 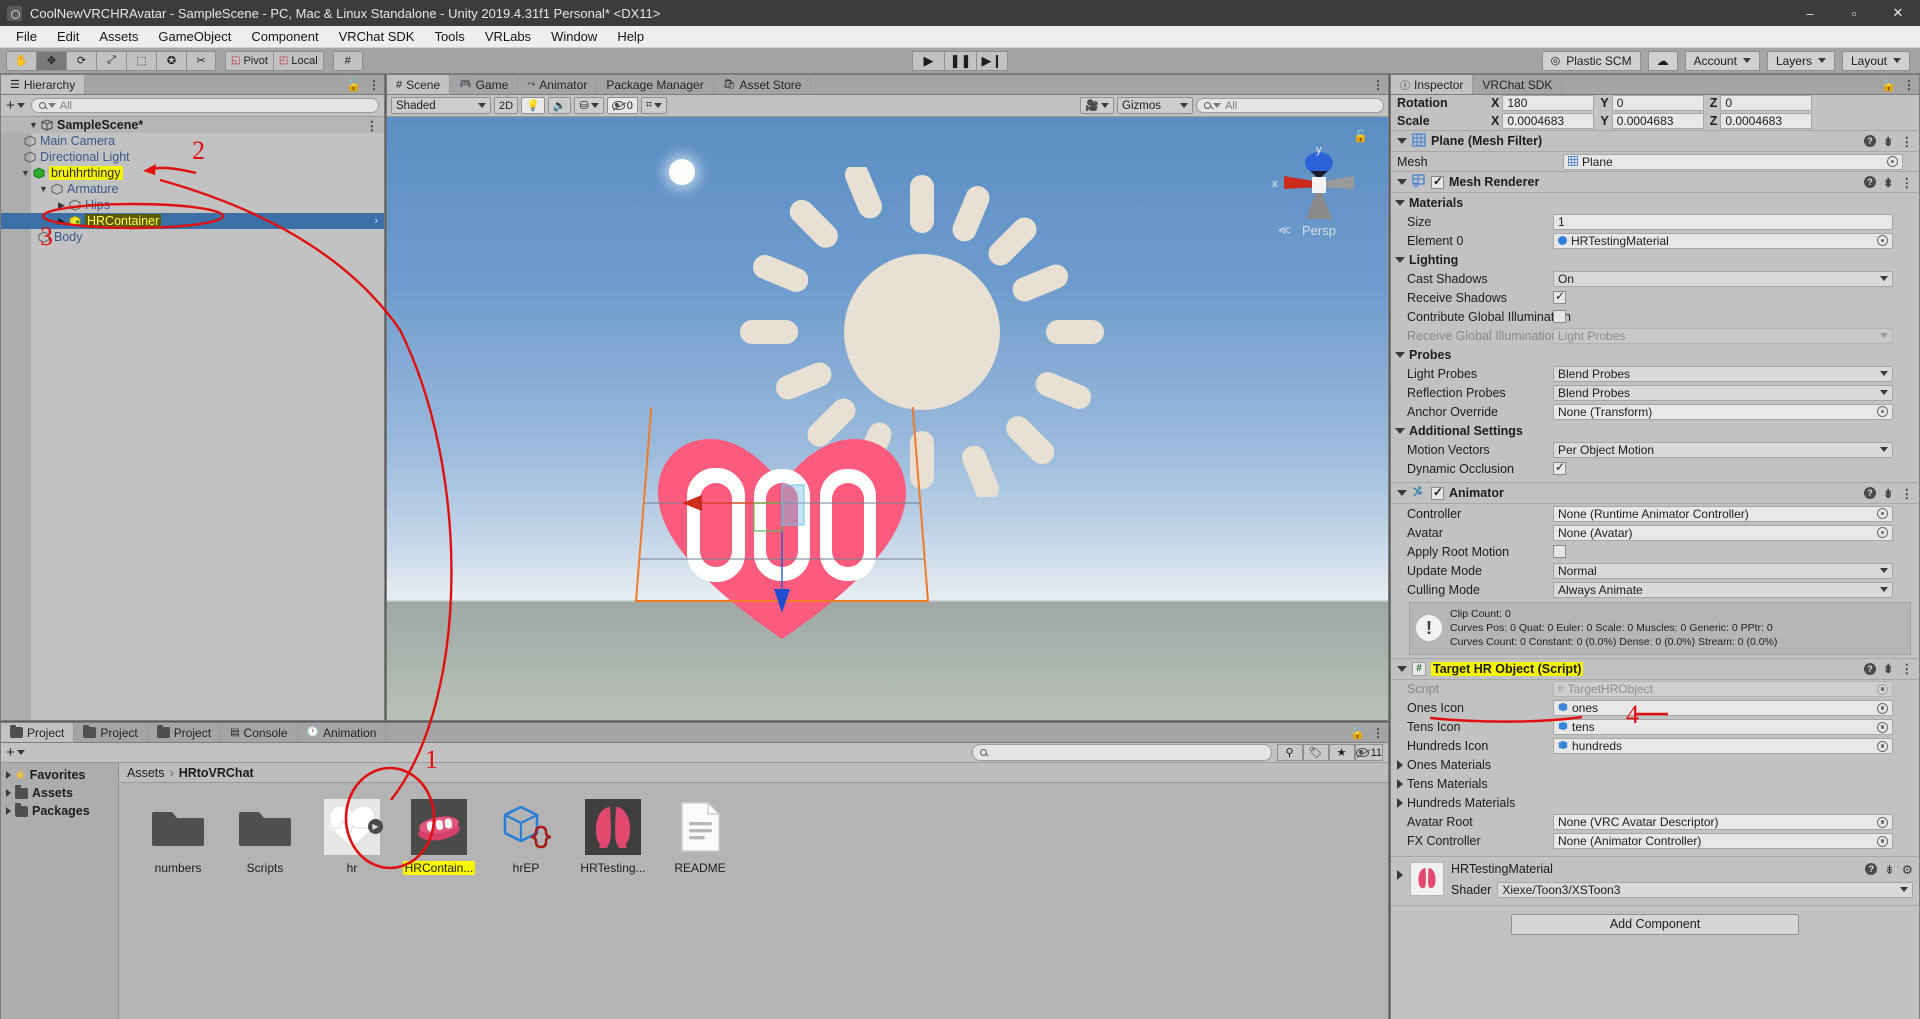 I want to click on fx-controller-field: None (Animator Controller), so click(x=1723, y=841).